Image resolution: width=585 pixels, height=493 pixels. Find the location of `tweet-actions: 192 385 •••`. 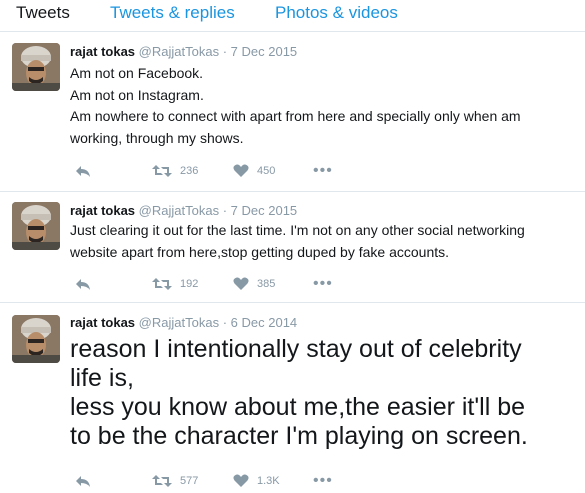

tweet-actions: 192 385 ••• is located at coordinates (220, 284).